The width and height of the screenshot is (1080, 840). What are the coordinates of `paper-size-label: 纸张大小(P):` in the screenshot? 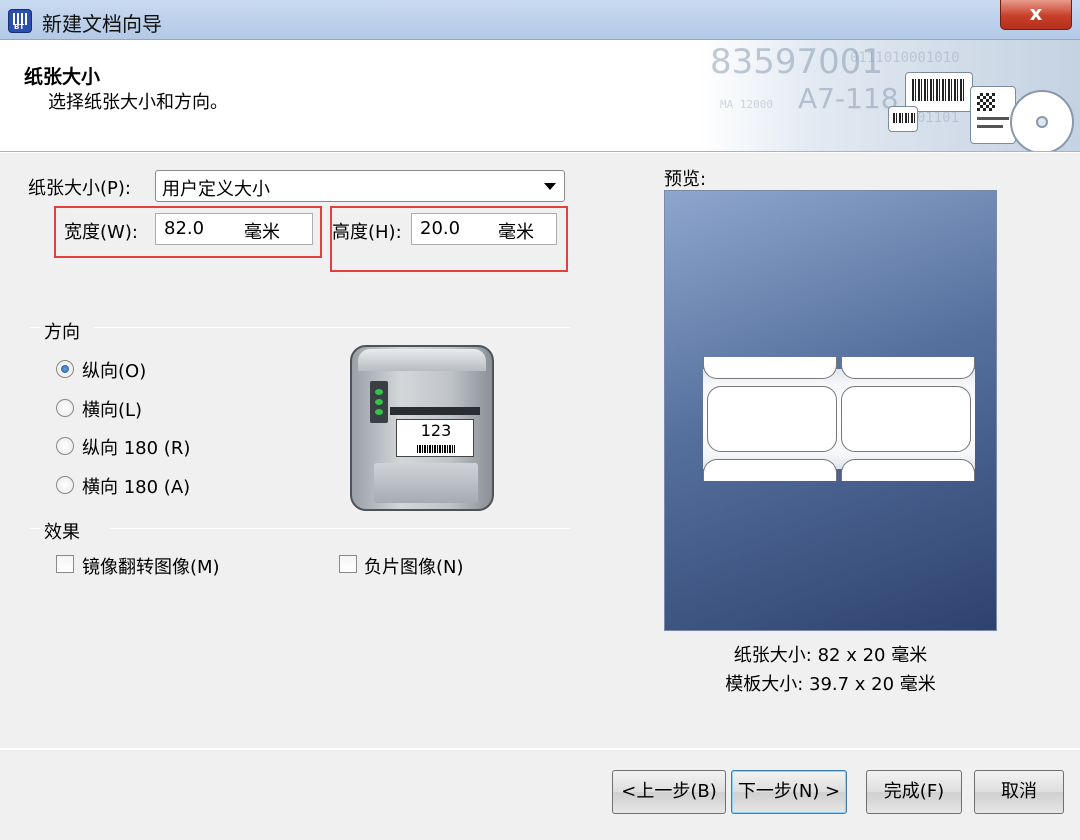 It's located at (79, 188).